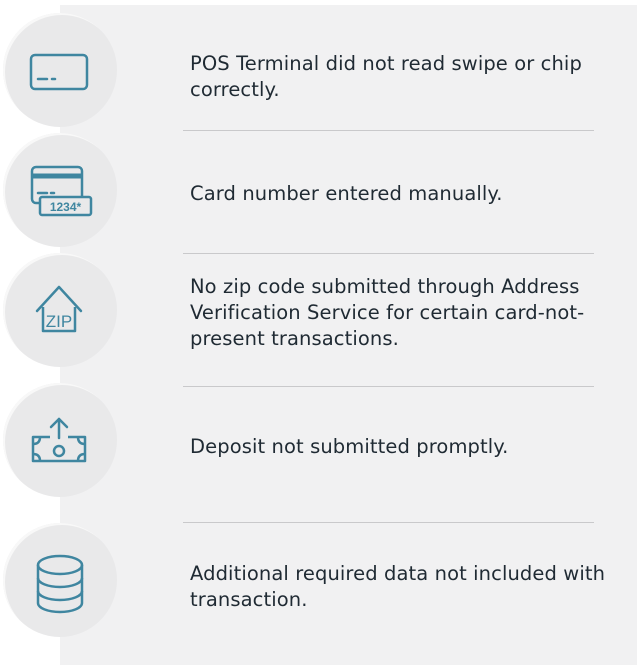 This screenshot has width=637, height=665. Describe the element at coordinates (59, 321) in the screenshot. I see `icon-label: ZIP` at that location.